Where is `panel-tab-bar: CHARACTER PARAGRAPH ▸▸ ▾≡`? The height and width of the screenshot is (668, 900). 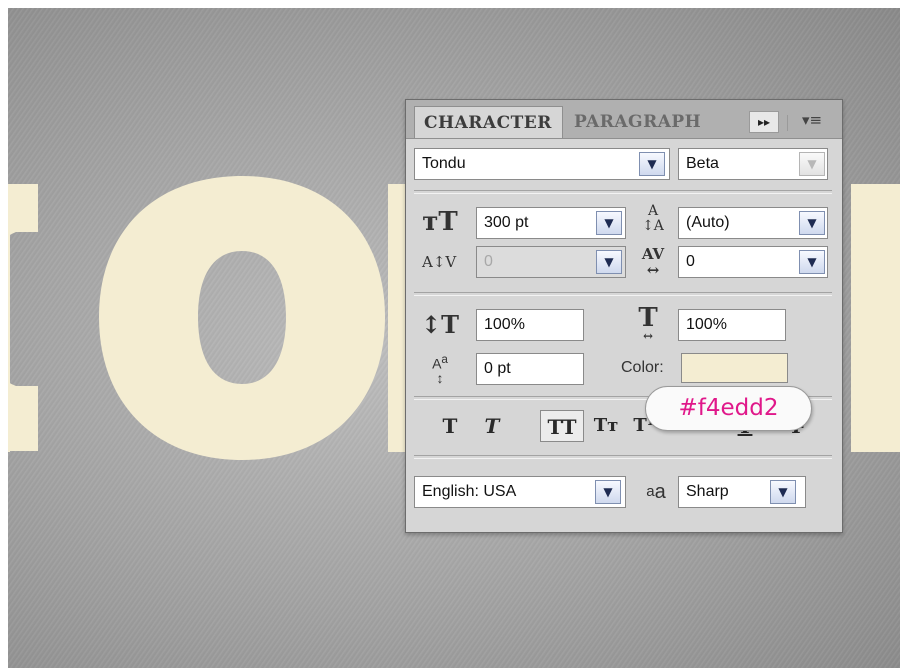 panel-tab-bar: CHARACTER PARAGRAPH ▸▸ ▾≡ is located at coordinates (624, 119).